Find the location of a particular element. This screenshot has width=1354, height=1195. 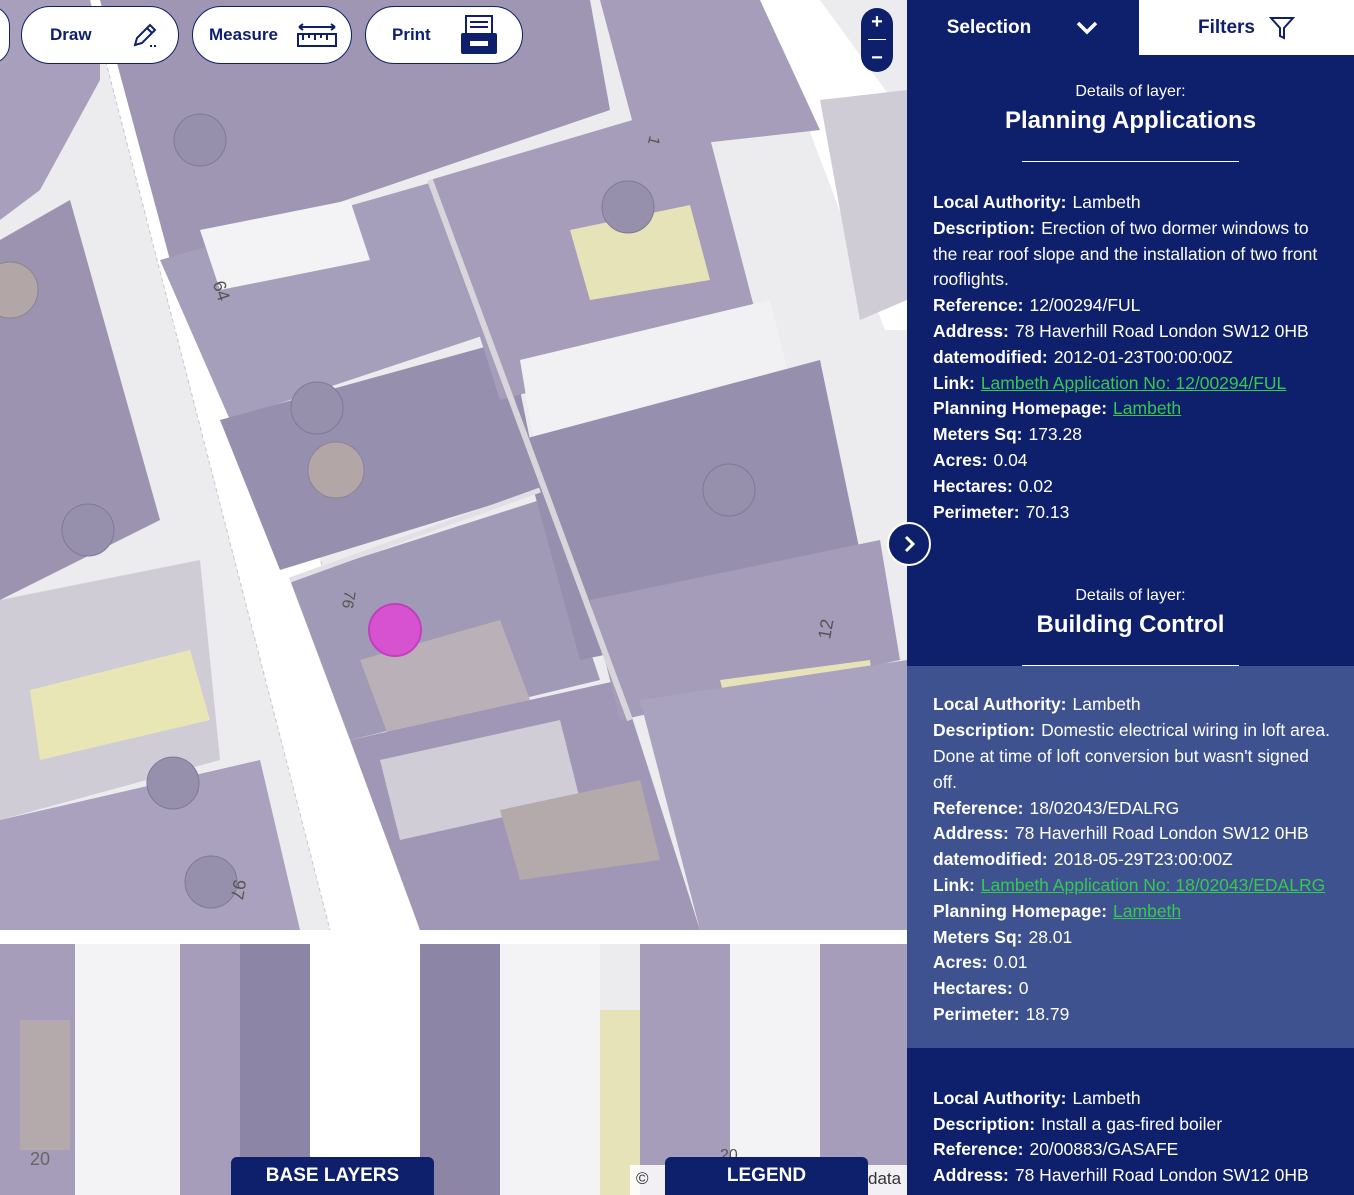

print-label: Print is located at coordinates (411, 34).